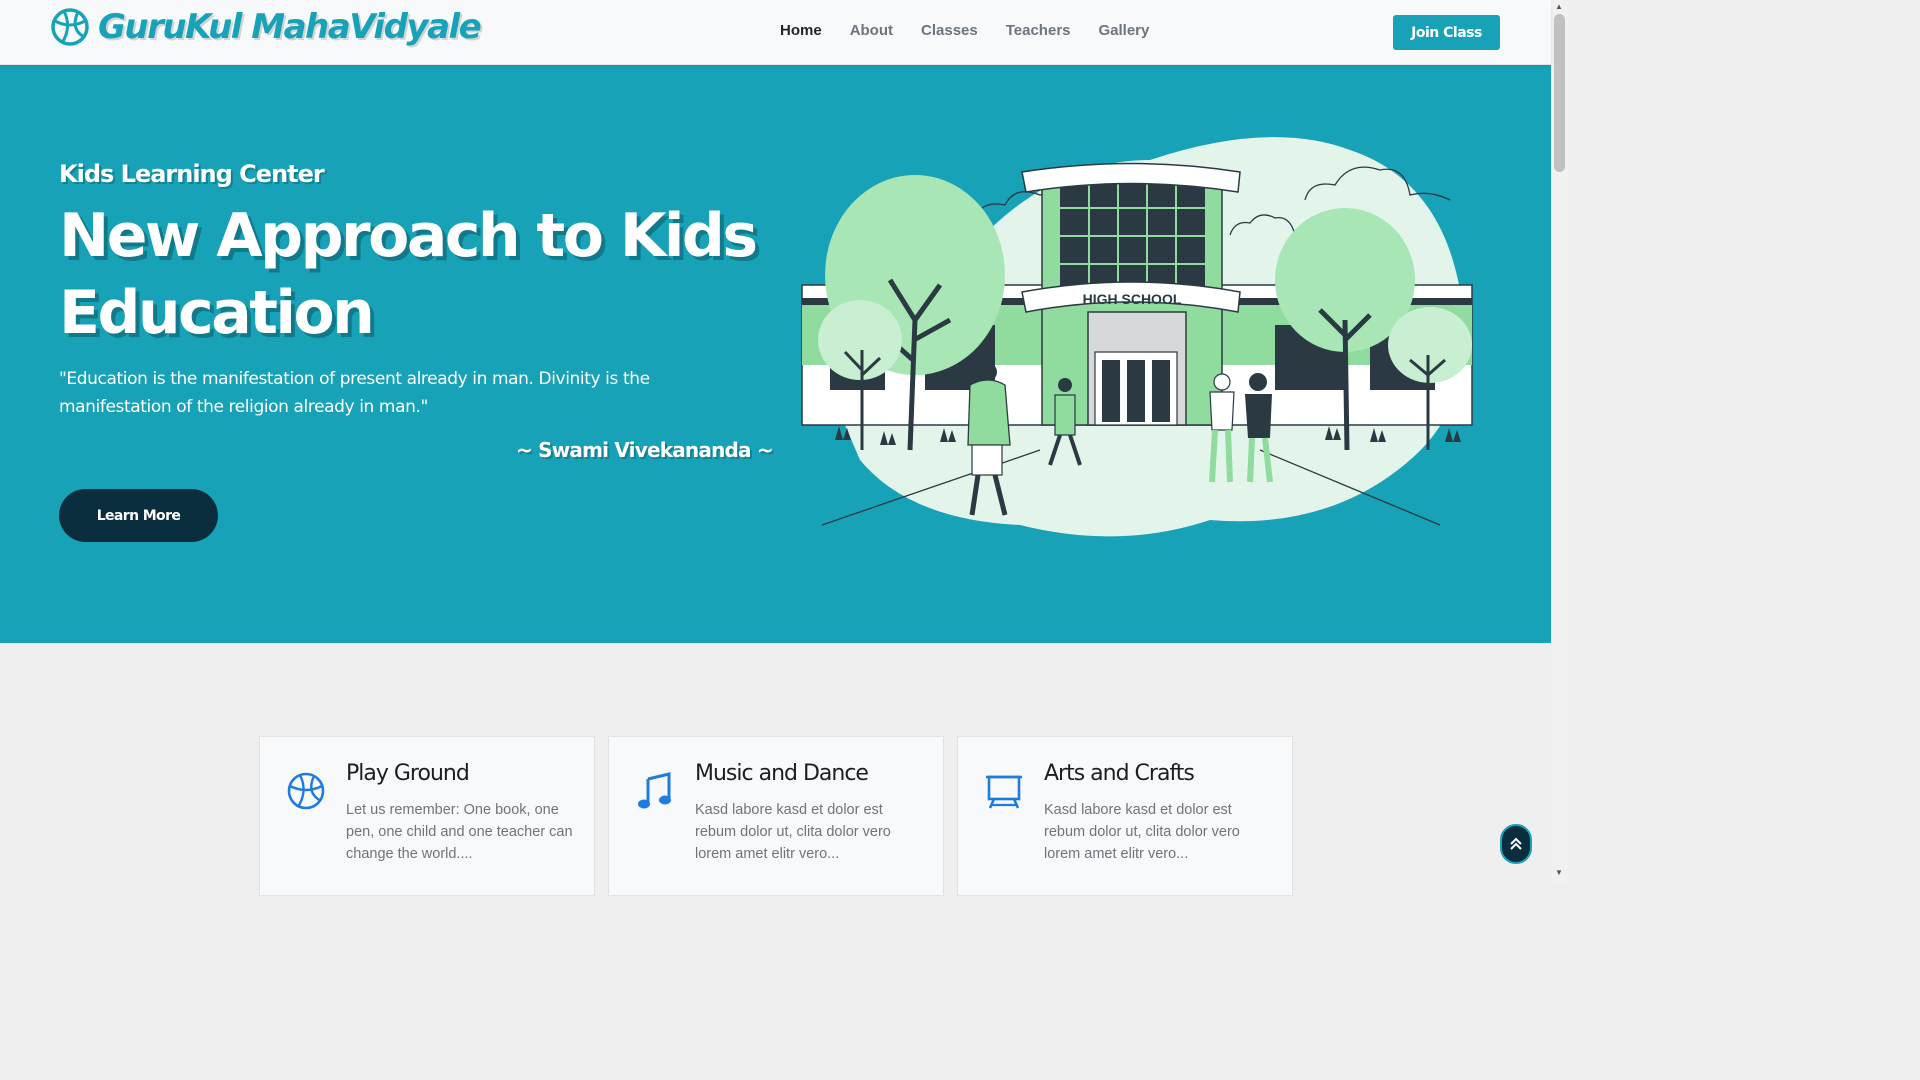  I want to click on music-note-icon, so click(654, 790).